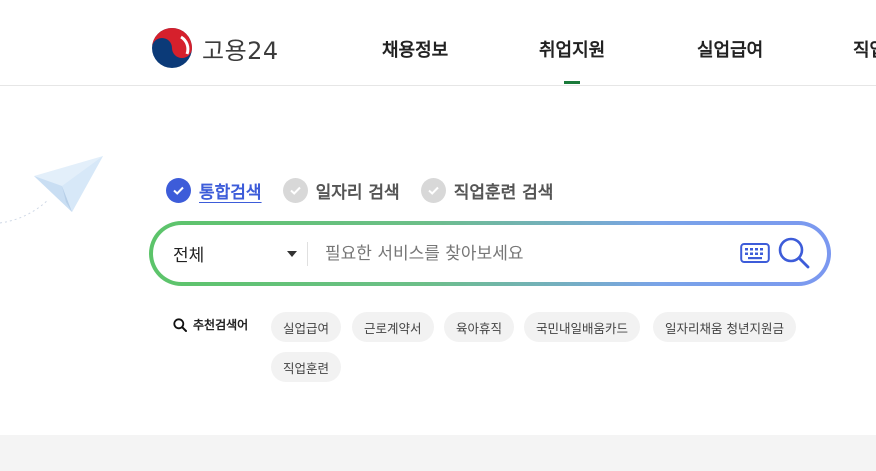 The width and height of the screenshot is (876, 471). What do you see at coordinates (864, 49) in the screenshot?
I see `nav-item-vocational: 직업` at bounding box center [864, 49].